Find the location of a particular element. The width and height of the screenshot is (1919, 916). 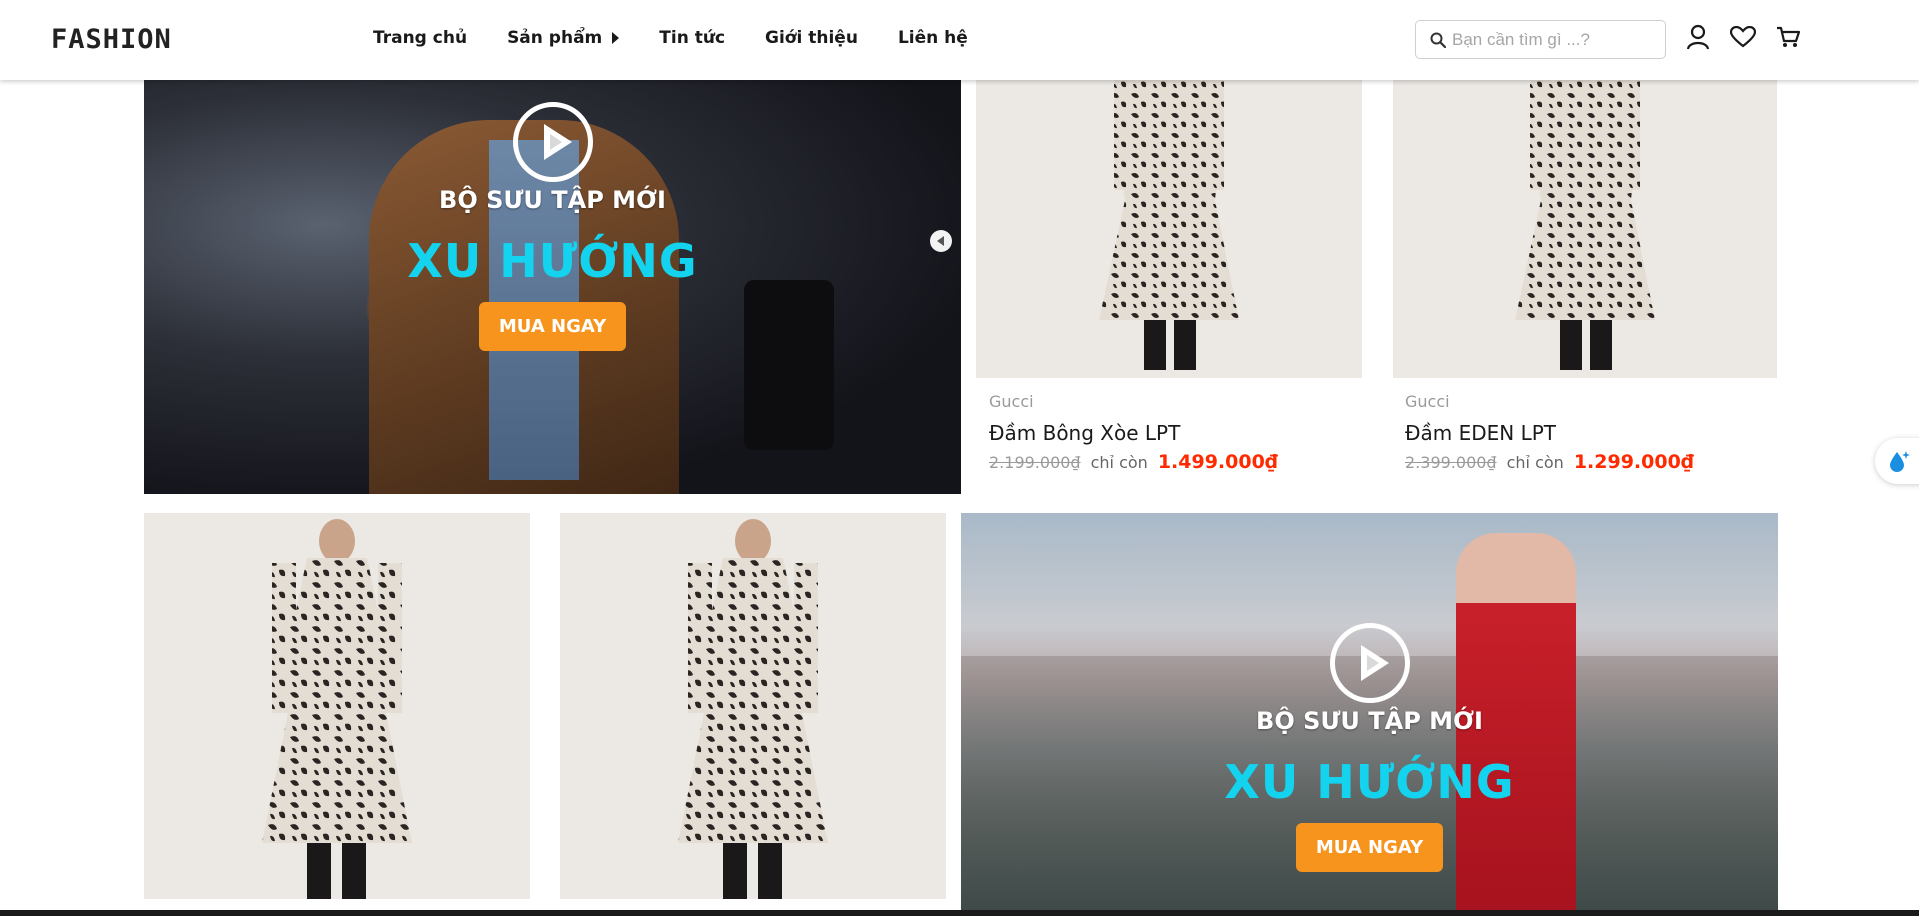

nav-item-about: Giới thiệu is located at coordinates (811, 38).